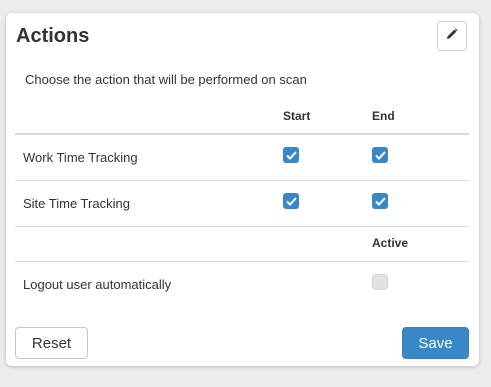  What do you see at coordinates (53, 36) in the screenshot?
I see `panel-title: Actions` at bounding box center [53, 36].